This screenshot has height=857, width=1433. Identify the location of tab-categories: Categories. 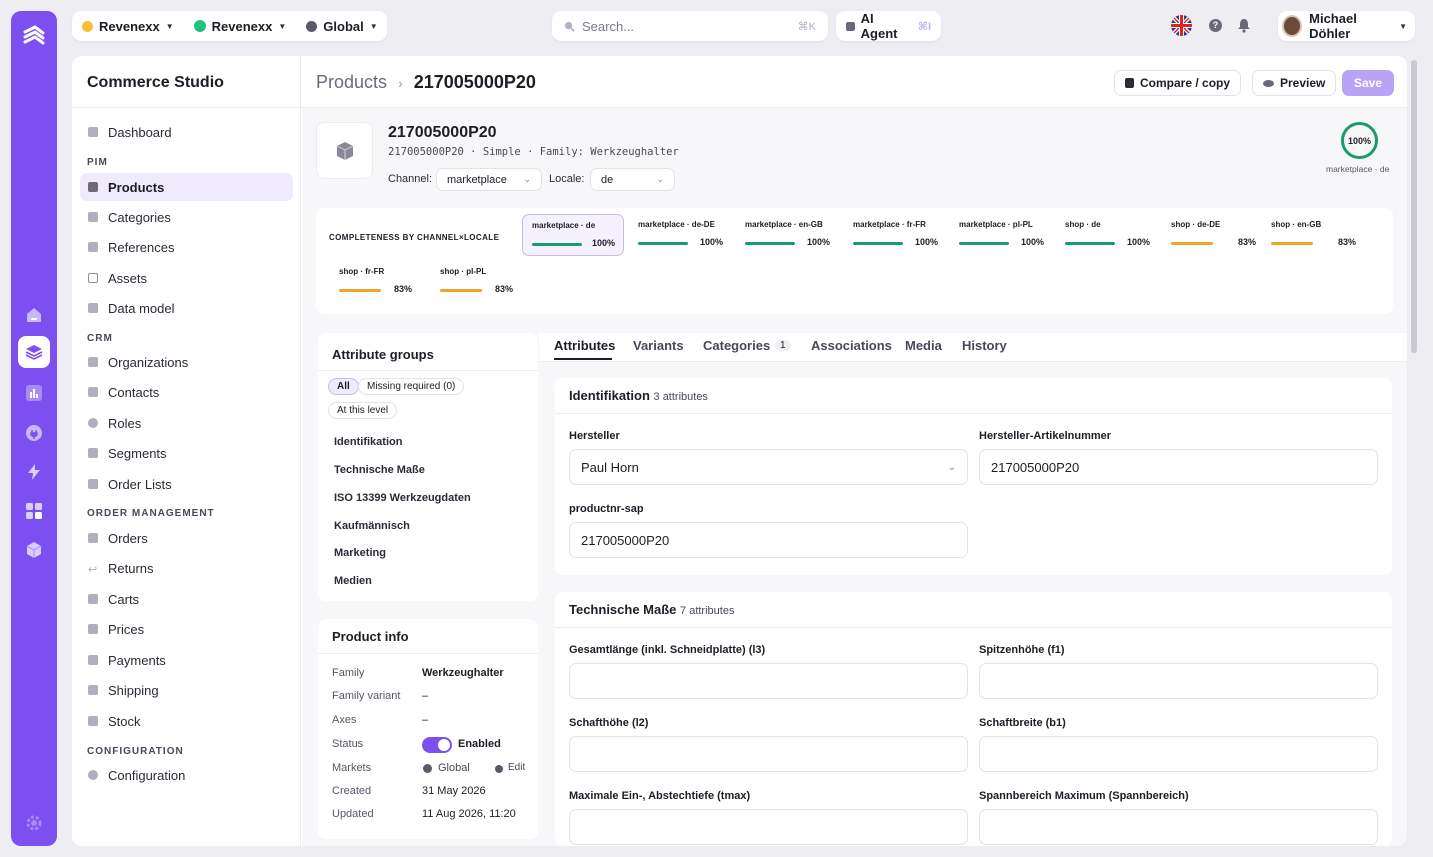
(736, 345).